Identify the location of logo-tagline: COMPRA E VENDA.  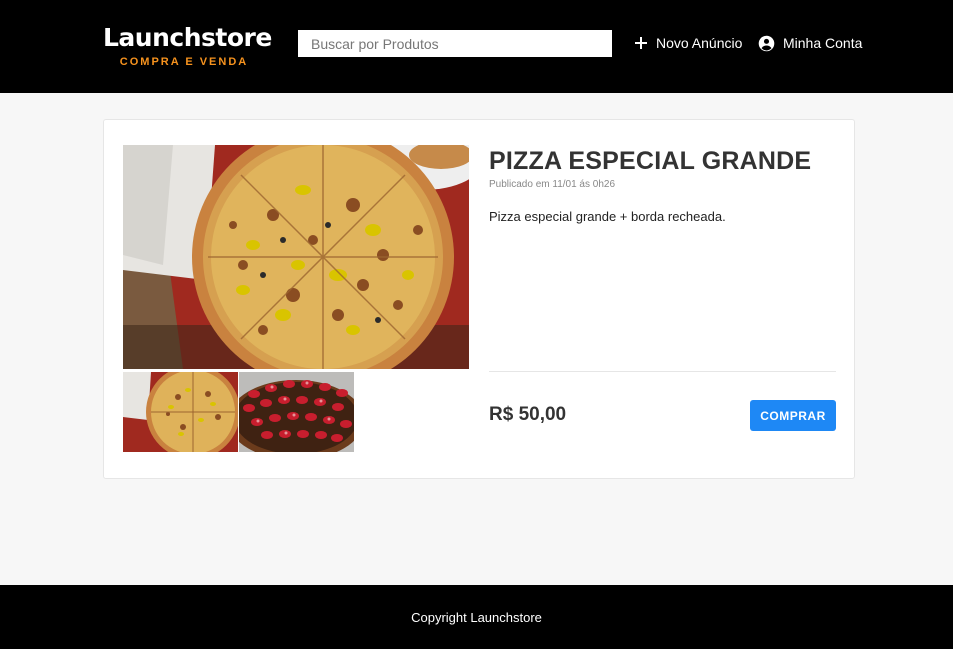
(184, 62).